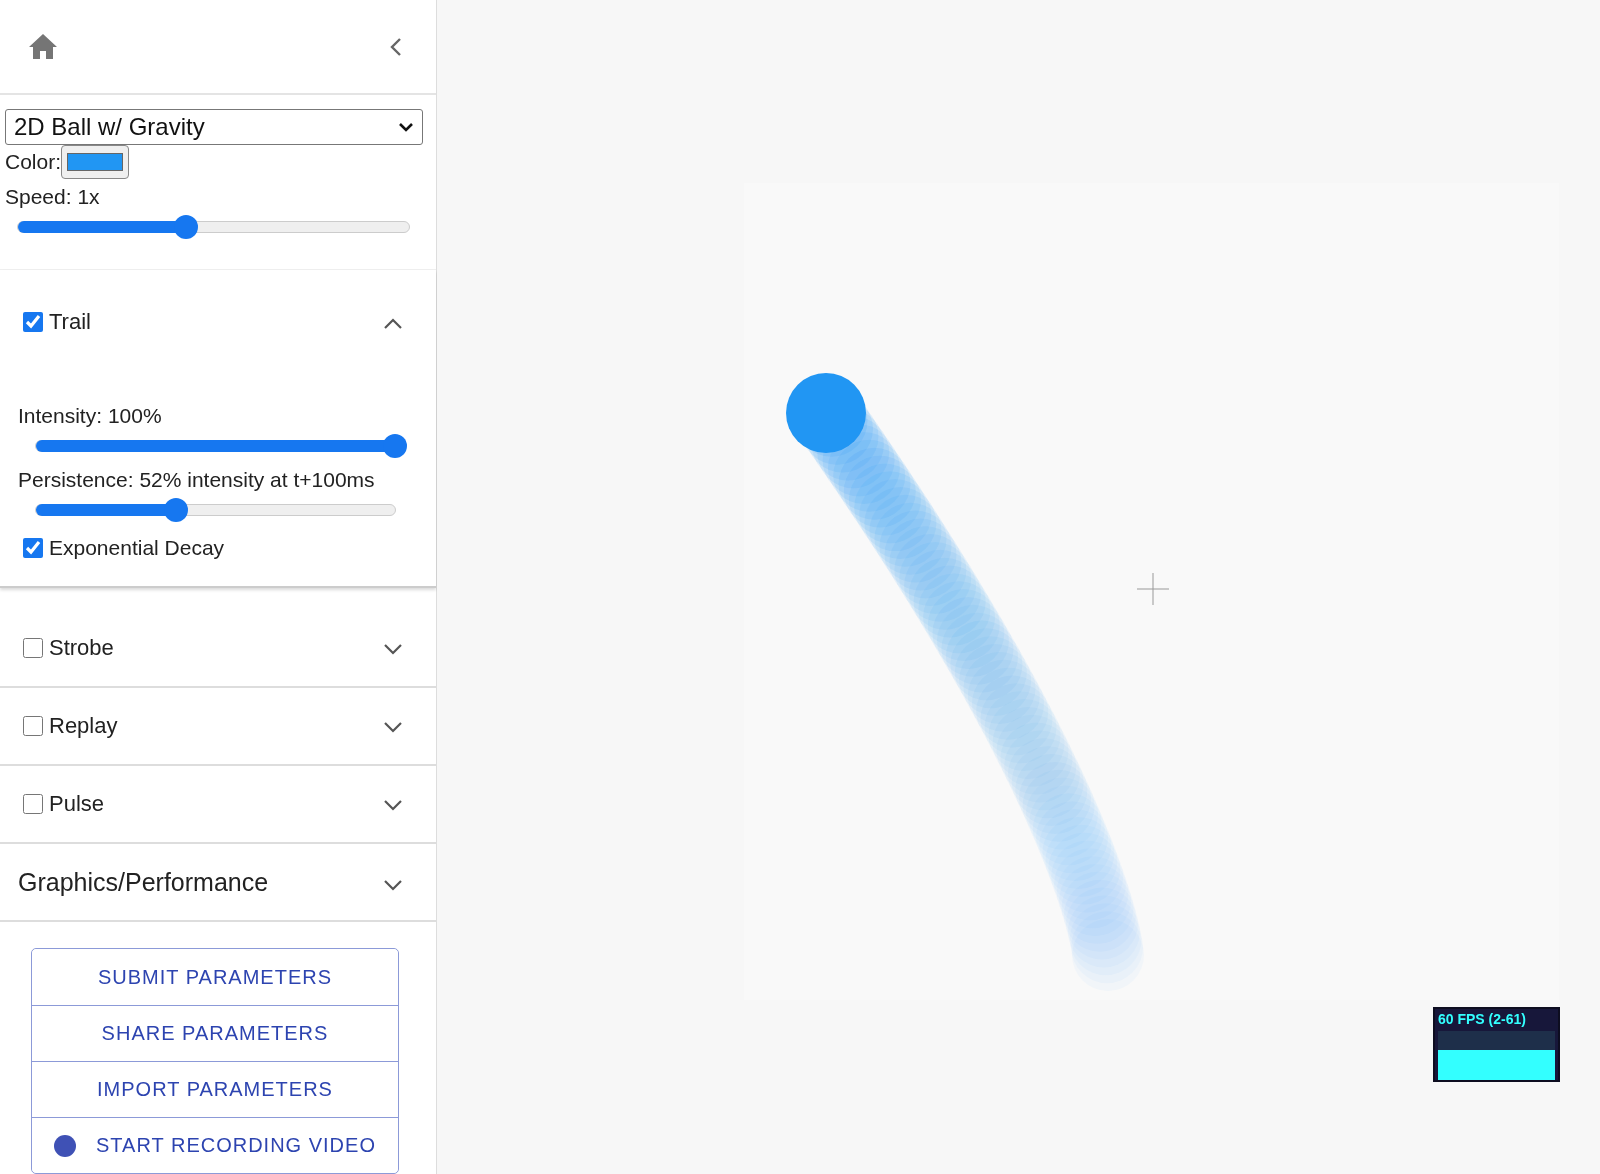  I want to click on section-title: Graphics/Performance, so click(143, 882).